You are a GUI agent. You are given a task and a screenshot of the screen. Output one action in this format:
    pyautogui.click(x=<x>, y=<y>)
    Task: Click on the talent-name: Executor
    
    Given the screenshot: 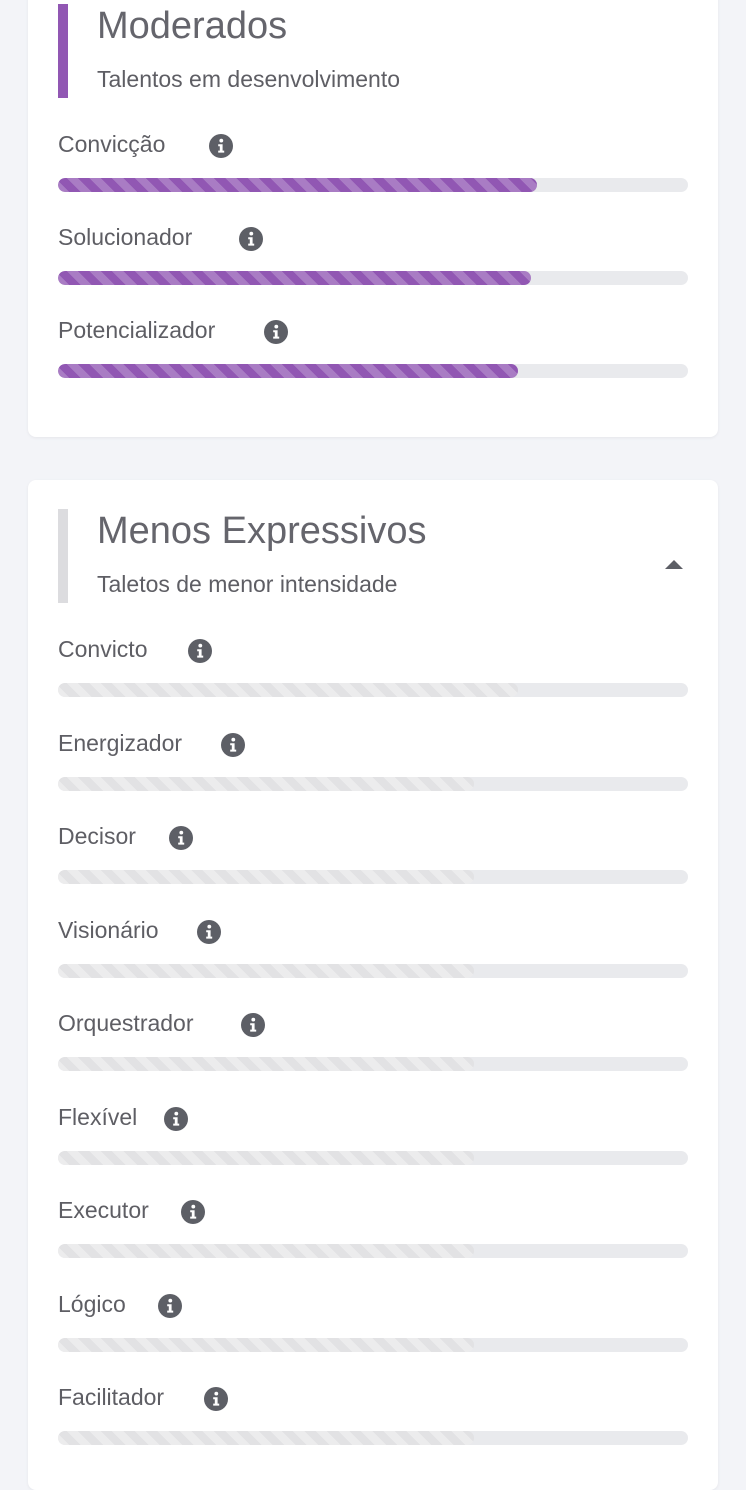 What is the action you would take?
    pyautogui.click(x=103, y=1210)
    